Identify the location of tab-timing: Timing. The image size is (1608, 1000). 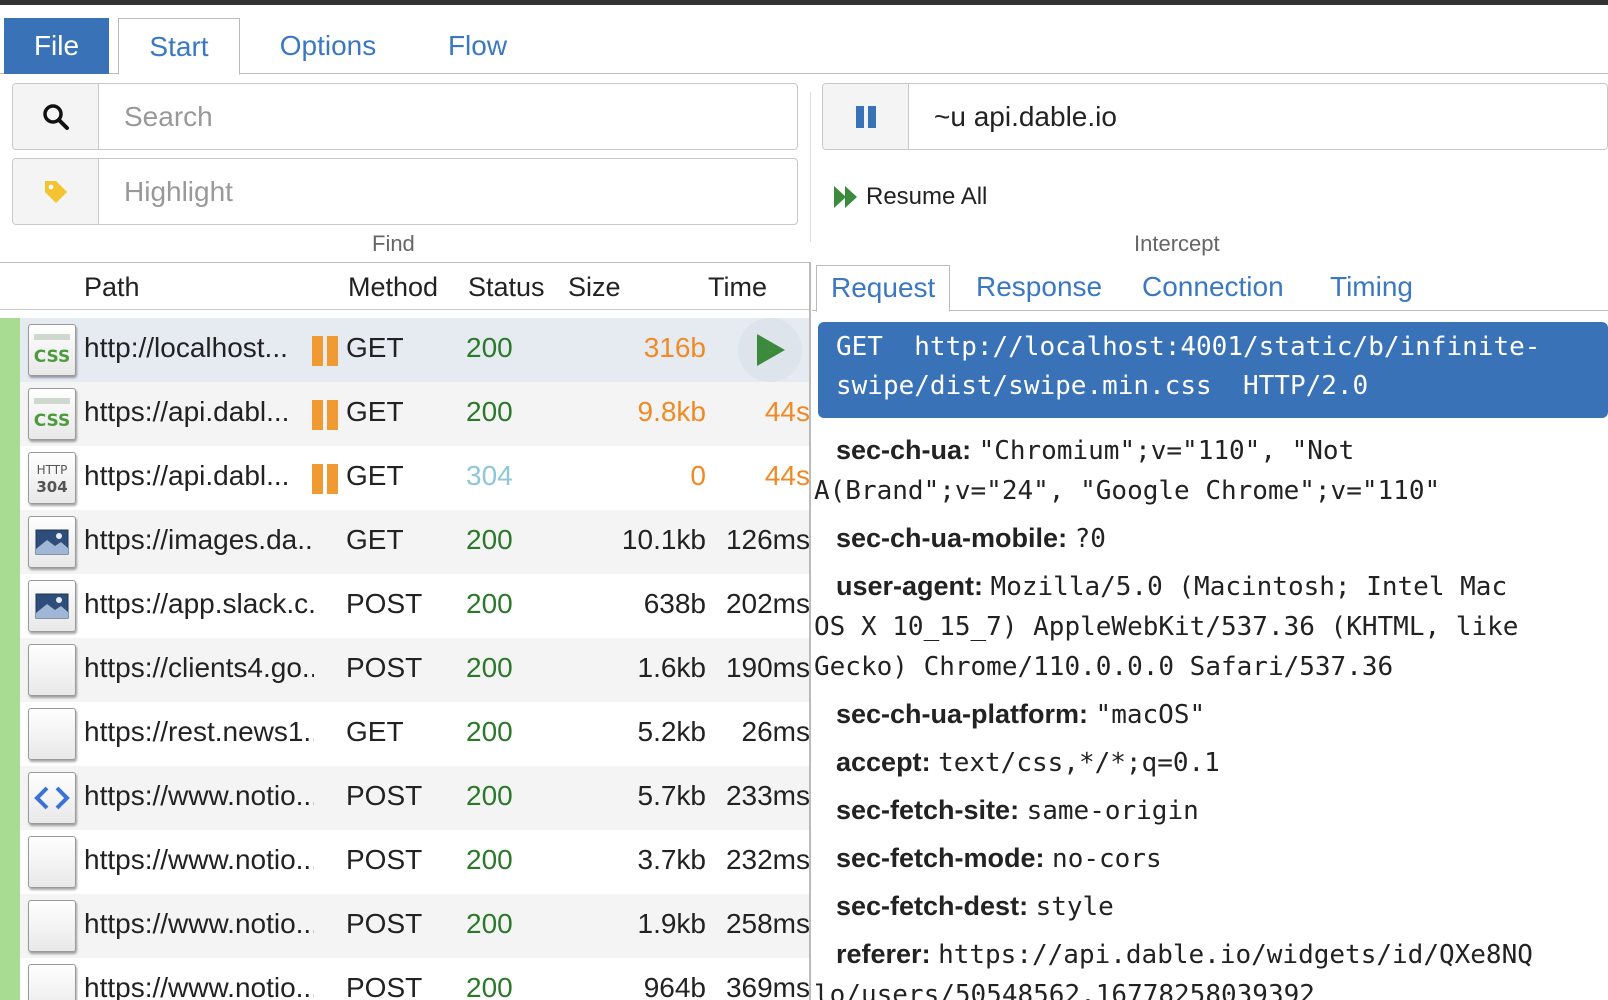
(1371, 288).